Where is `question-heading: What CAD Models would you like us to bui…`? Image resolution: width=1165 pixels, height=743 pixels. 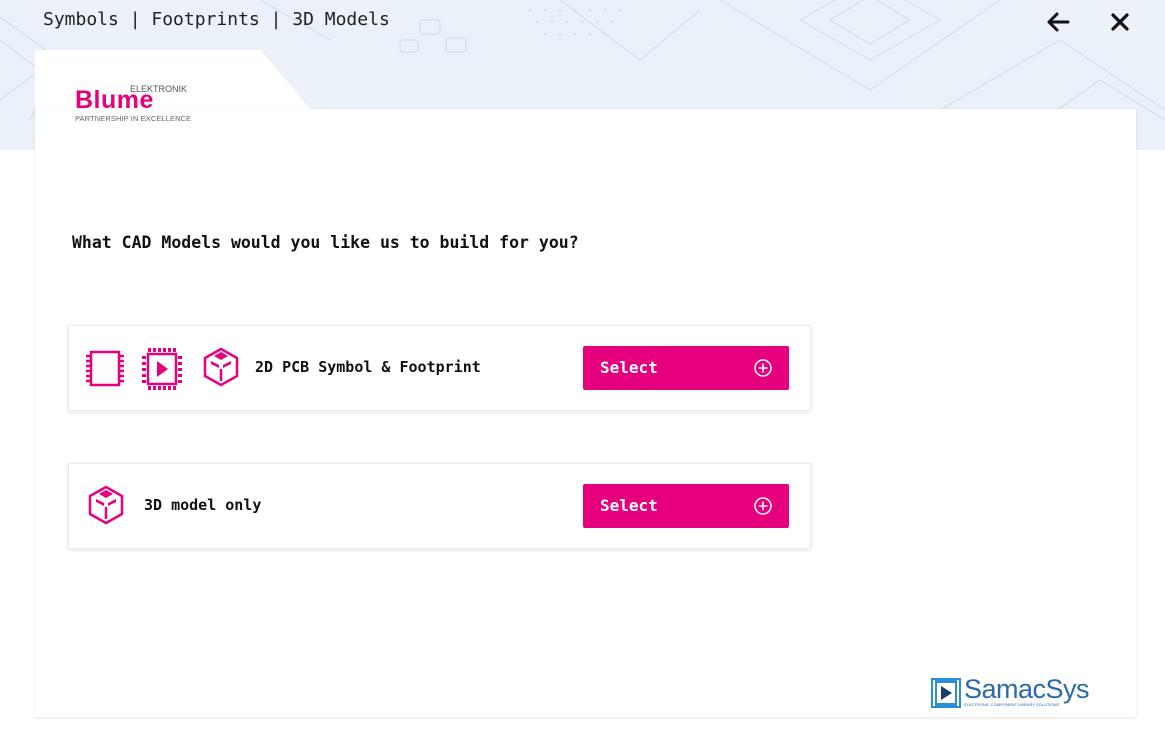
question-heading: What CAD Models would you like us to bui… is located at coordinates (325, 242).